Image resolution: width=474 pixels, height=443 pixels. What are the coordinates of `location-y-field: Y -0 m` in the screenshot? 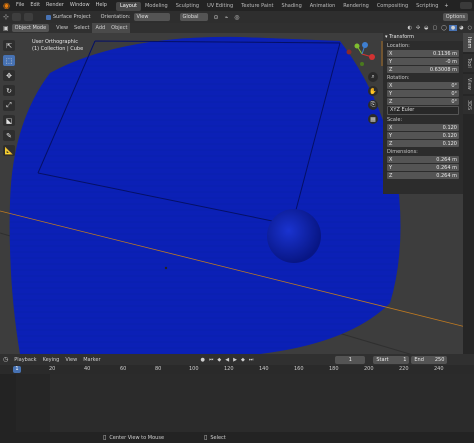 It's located at (423, 61).